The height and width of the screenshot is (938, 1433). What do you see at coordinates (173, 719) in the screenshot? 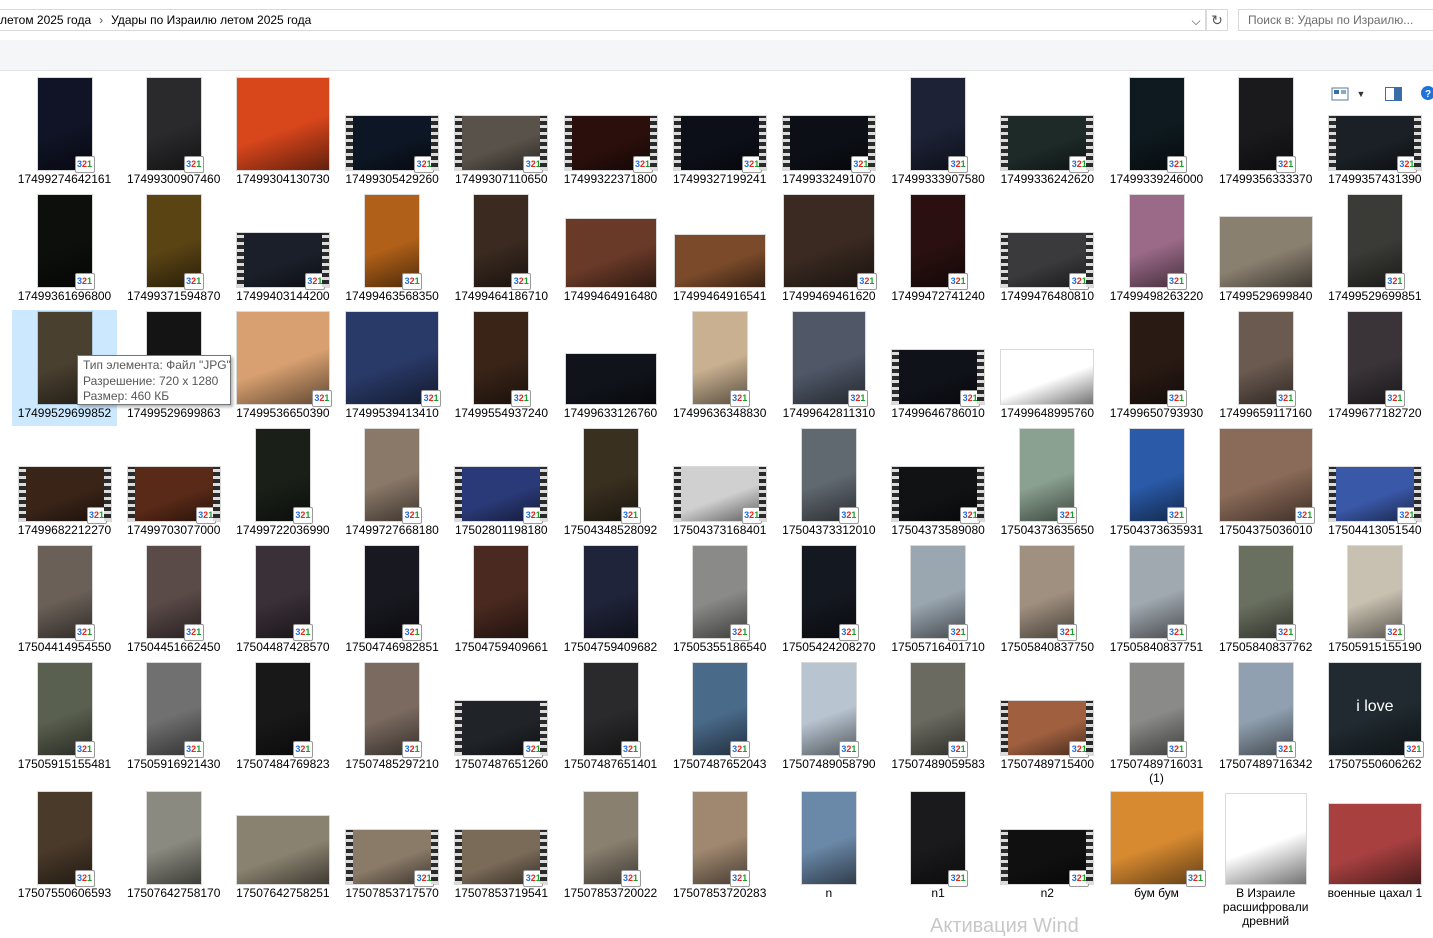
I see `file-item: 321 17505916921430` at bounding box center [173, 719].